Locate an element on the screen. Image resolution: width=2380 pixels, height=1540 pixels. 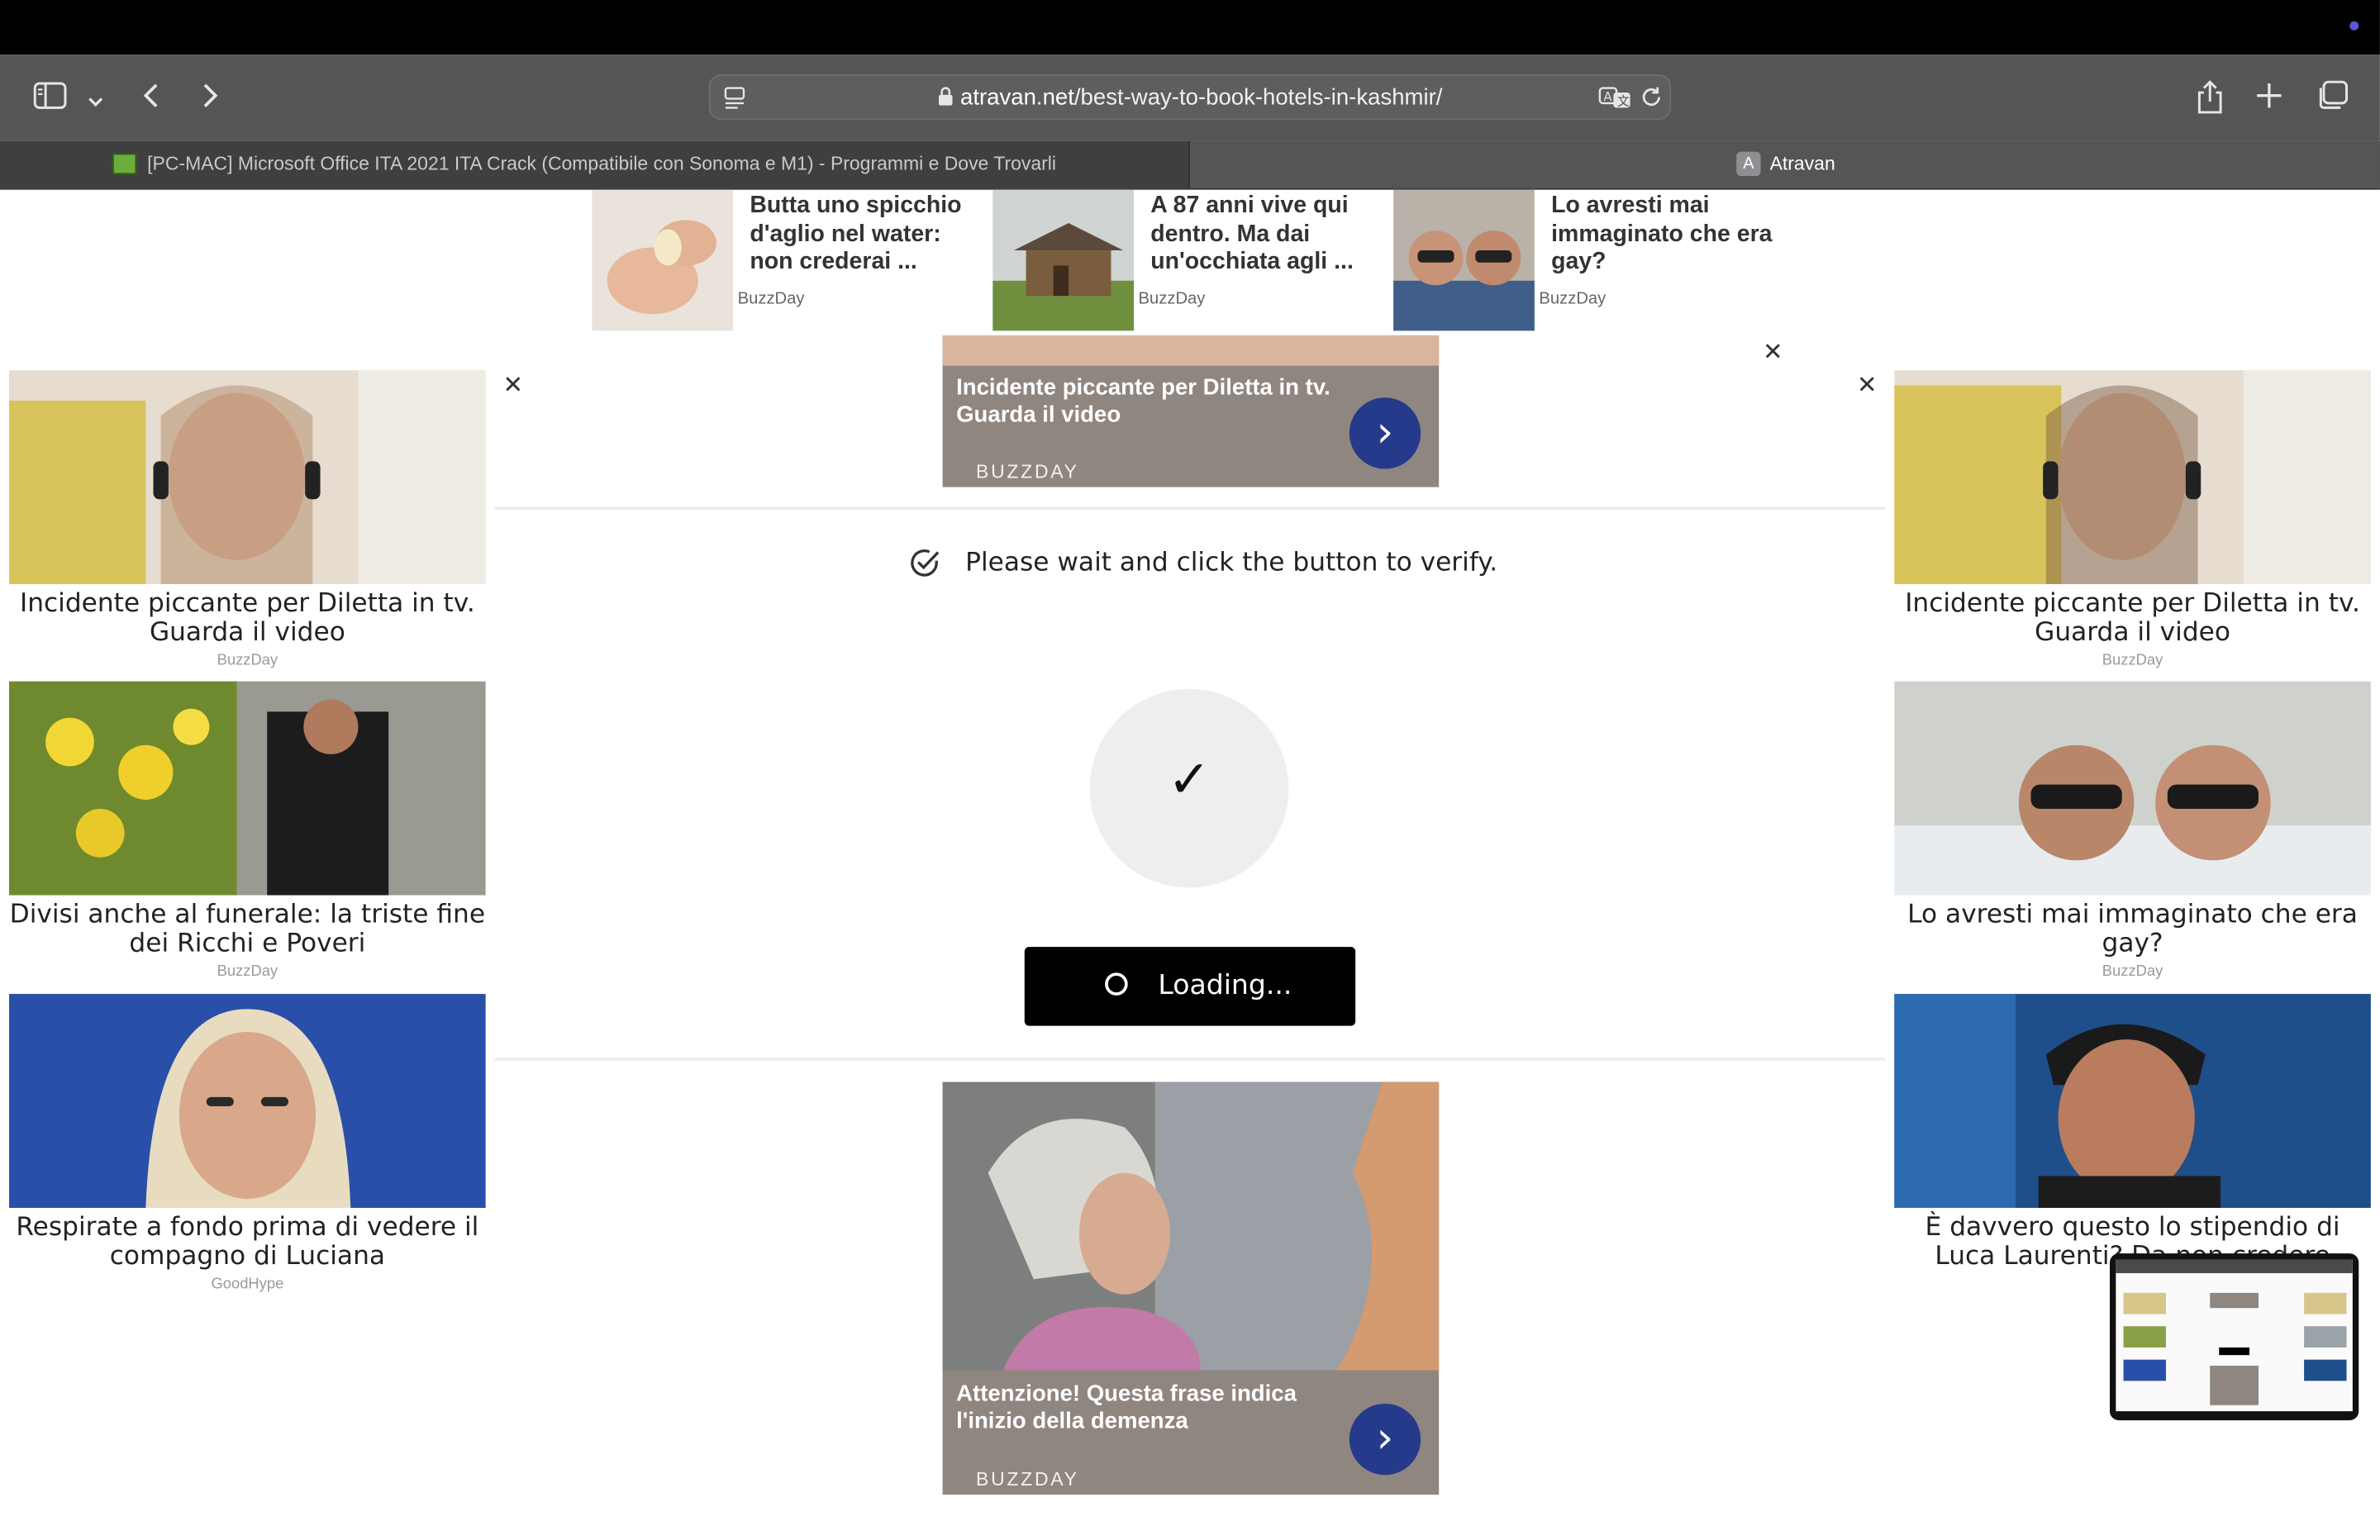
url-host: atravan.net is located at coordinates (1017, 98).